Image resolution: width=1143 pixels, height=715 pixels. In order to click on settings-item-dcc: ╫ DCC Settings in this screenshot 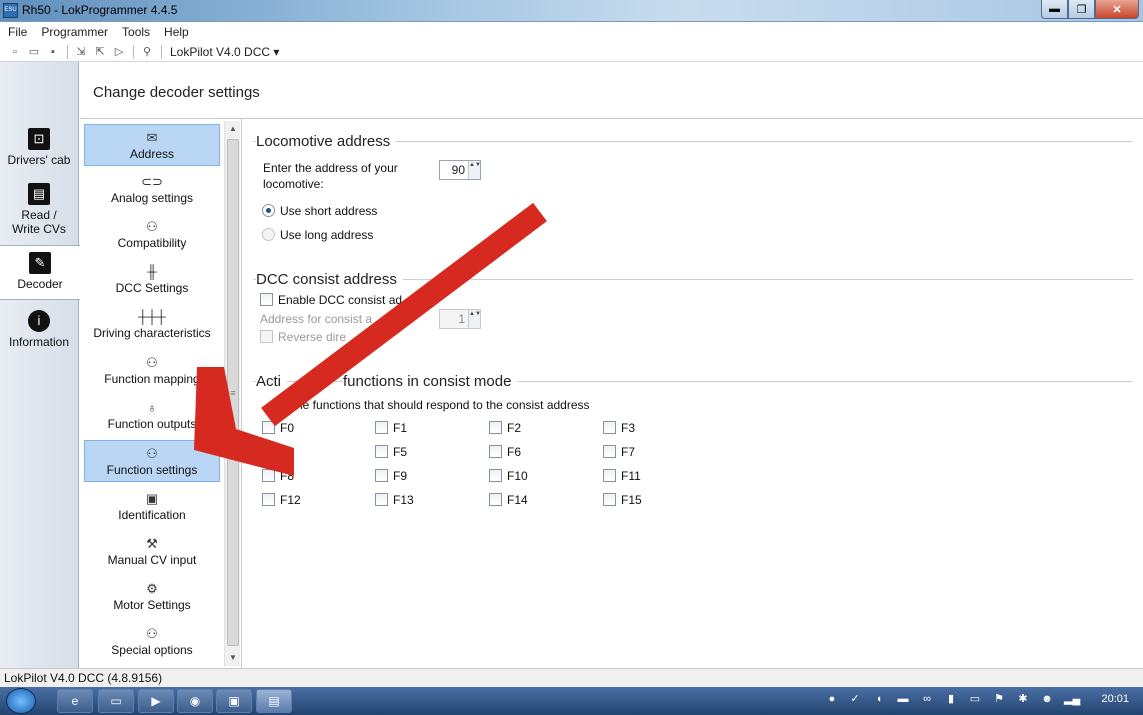, I will do `click(152, 280)`.